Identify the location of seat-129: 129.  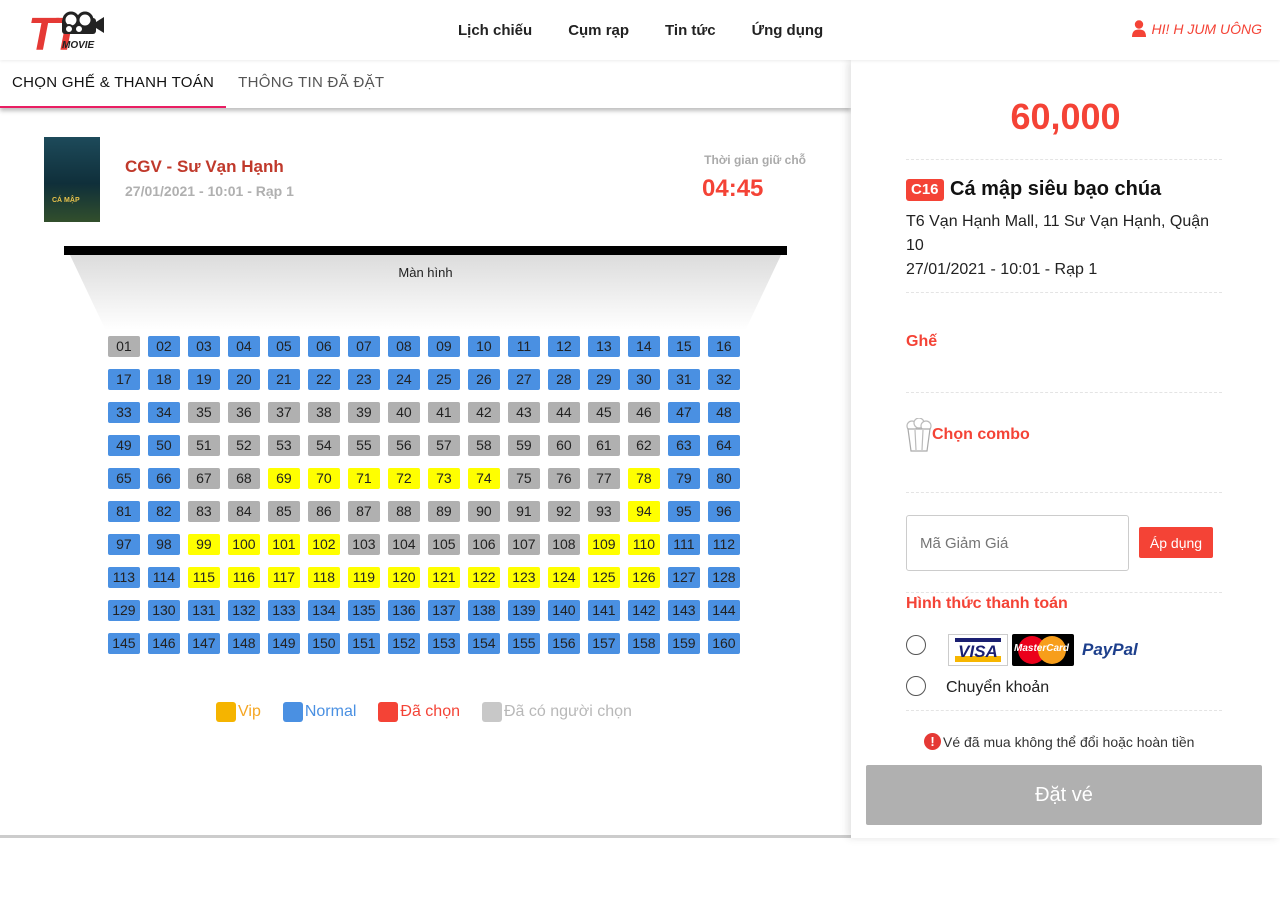
(124, 610).